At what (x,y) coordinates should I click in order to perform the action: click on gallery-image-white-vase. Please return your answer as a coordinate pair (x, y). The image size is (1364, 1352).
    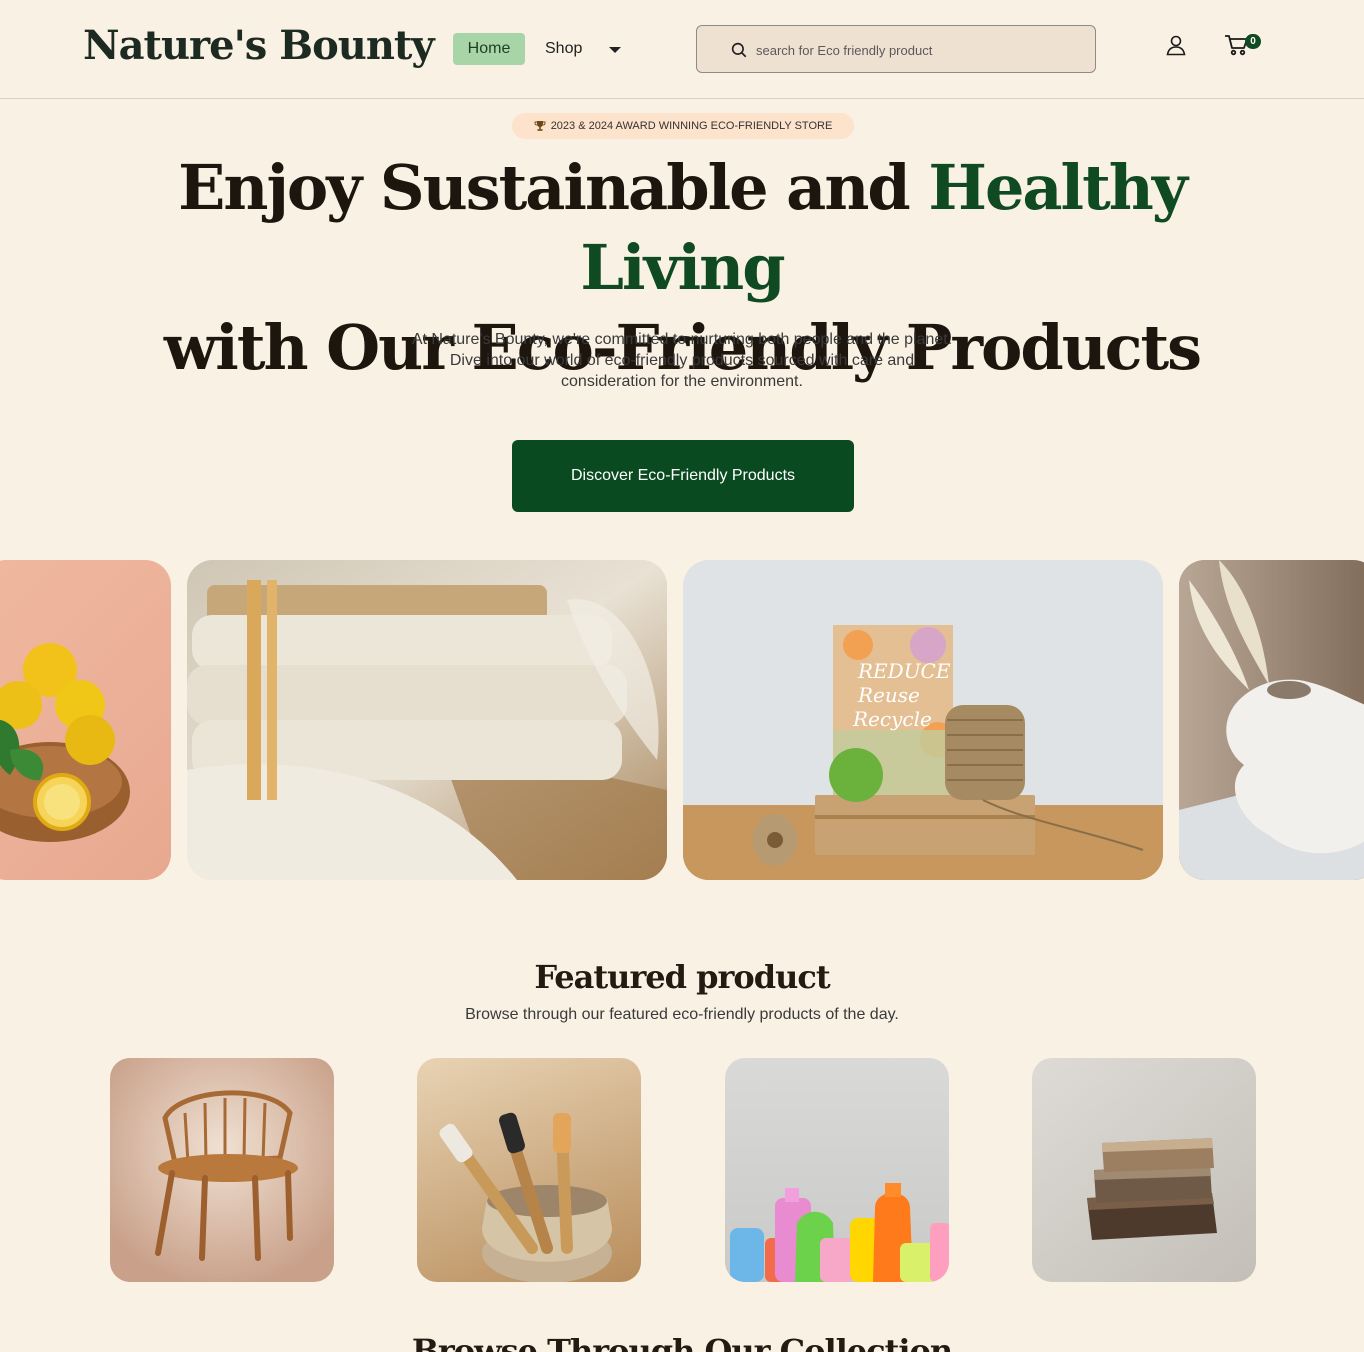
    Looking at the image, I should click on (1271, 720).